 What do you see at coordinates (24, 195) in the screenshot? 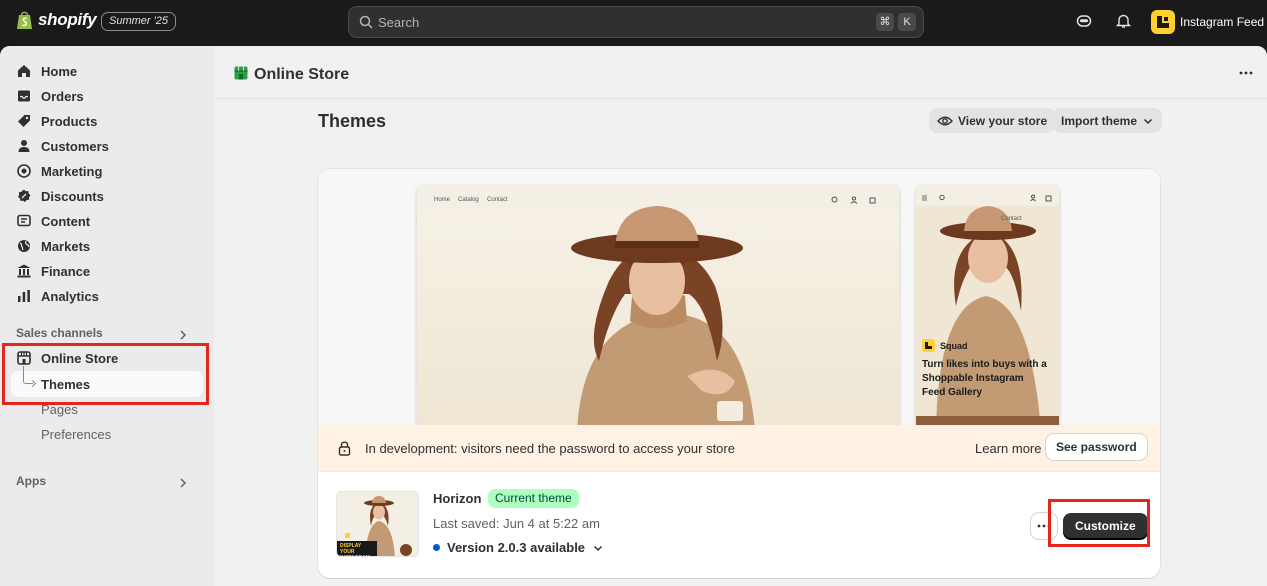
I see `discount-icon` at bounding box center [24, 195].